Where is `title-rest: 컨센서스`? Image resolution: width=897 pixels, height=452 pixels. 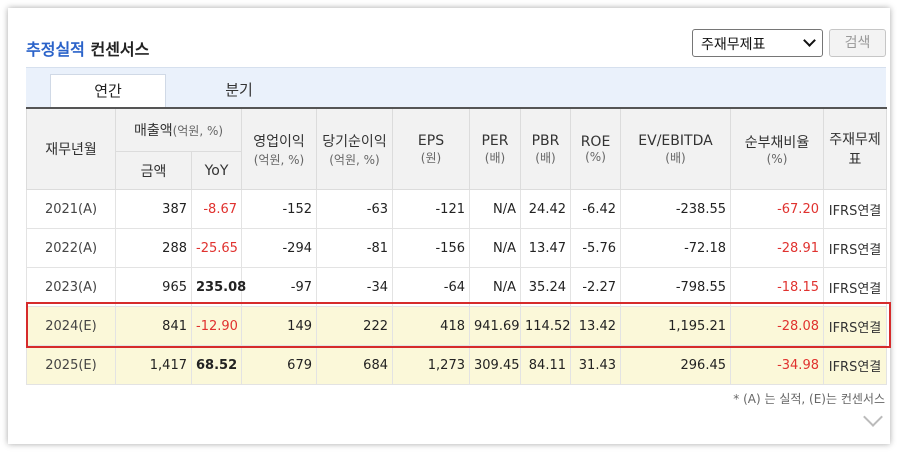 title-rest: 컨센서스 is located at coordinates (120, 49).